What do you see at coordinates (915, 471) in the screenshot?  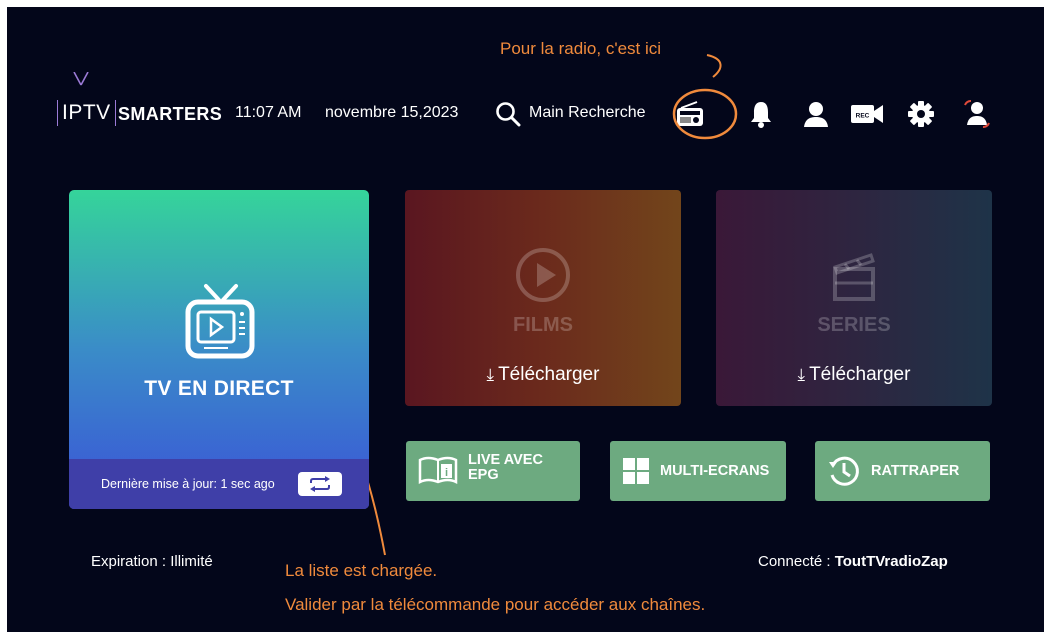 I see `catchup-label: RATTRAPER` at bounding box center [915, 471].